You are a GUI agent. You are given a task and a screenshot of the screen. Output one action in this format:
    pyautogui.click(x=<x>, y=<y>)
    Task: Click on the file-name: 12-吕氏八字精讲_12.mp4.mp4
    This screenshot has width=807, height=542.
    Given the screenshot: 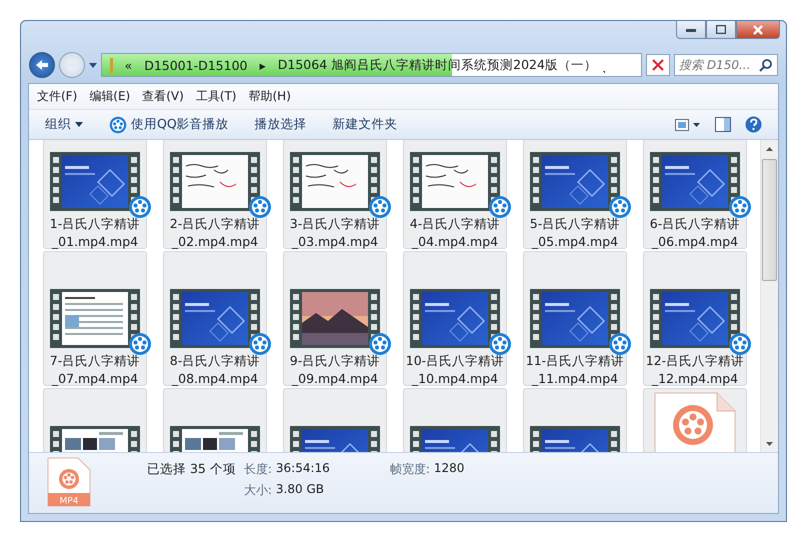 What is the action you would take?
    pyautogui.click(x=695, y=370)
    